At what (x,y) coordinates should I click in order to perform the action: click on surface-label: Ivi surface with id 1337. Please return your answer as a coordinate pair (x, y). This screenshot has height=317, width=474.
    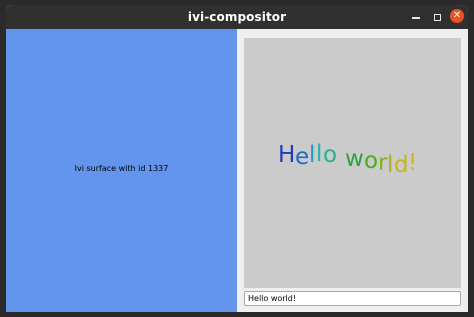
    Looking at the image, I should click on (121, 168).